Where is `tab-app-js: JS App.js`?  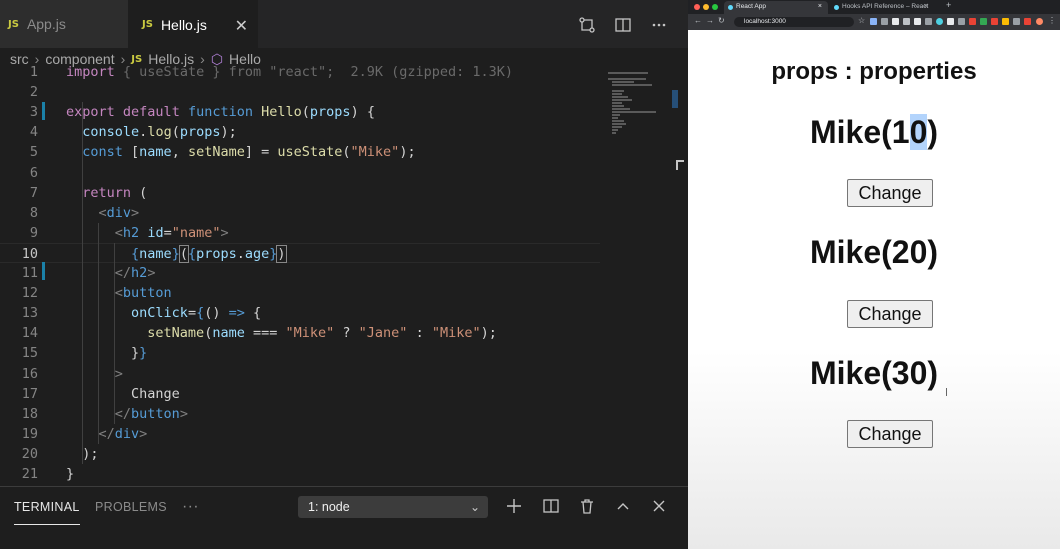 tab-app-js: JS App.js is located at coordinates (64, 24).